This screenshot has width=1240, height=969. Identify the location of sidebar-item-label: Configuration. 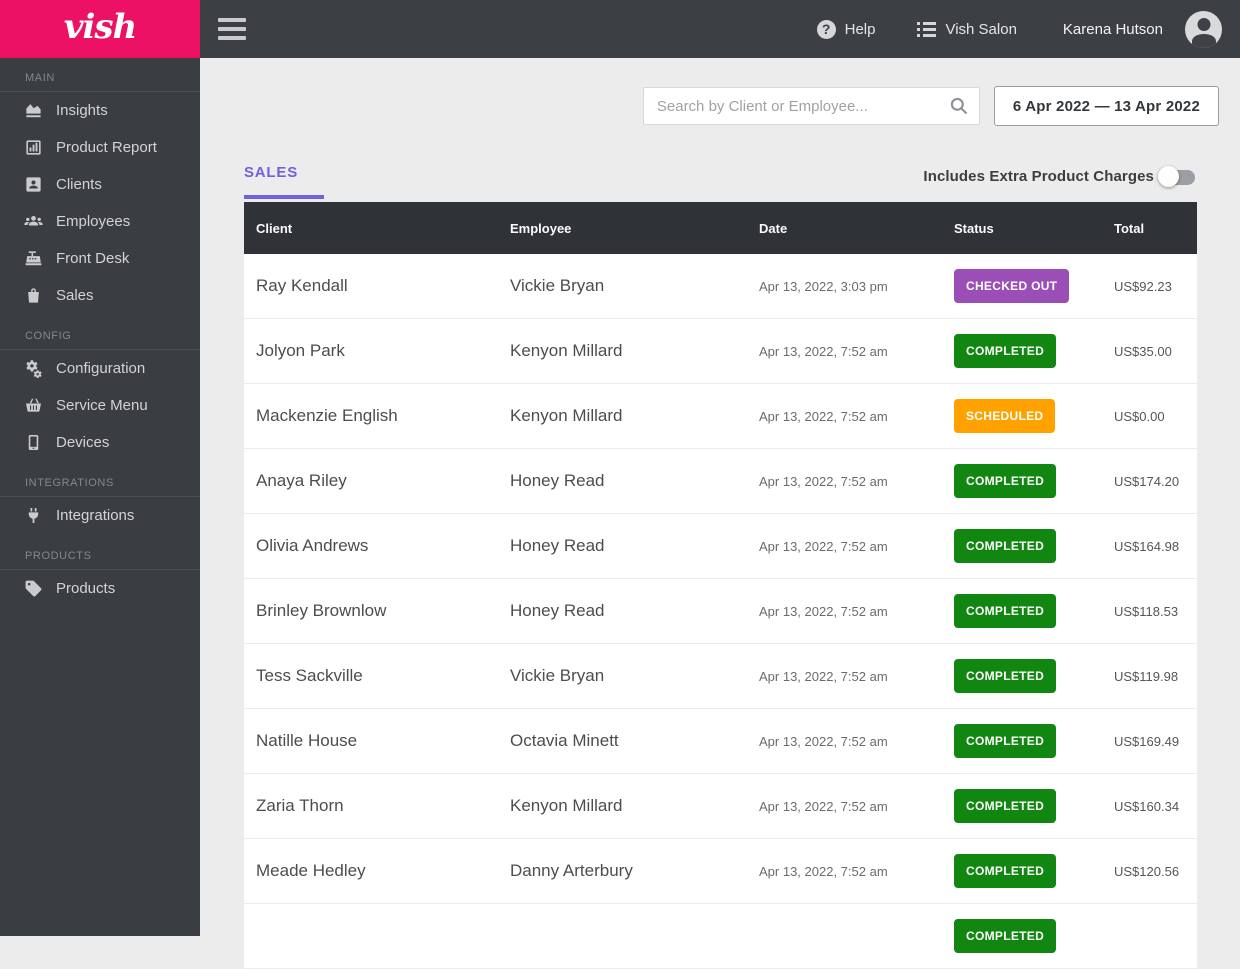
(100, 368).